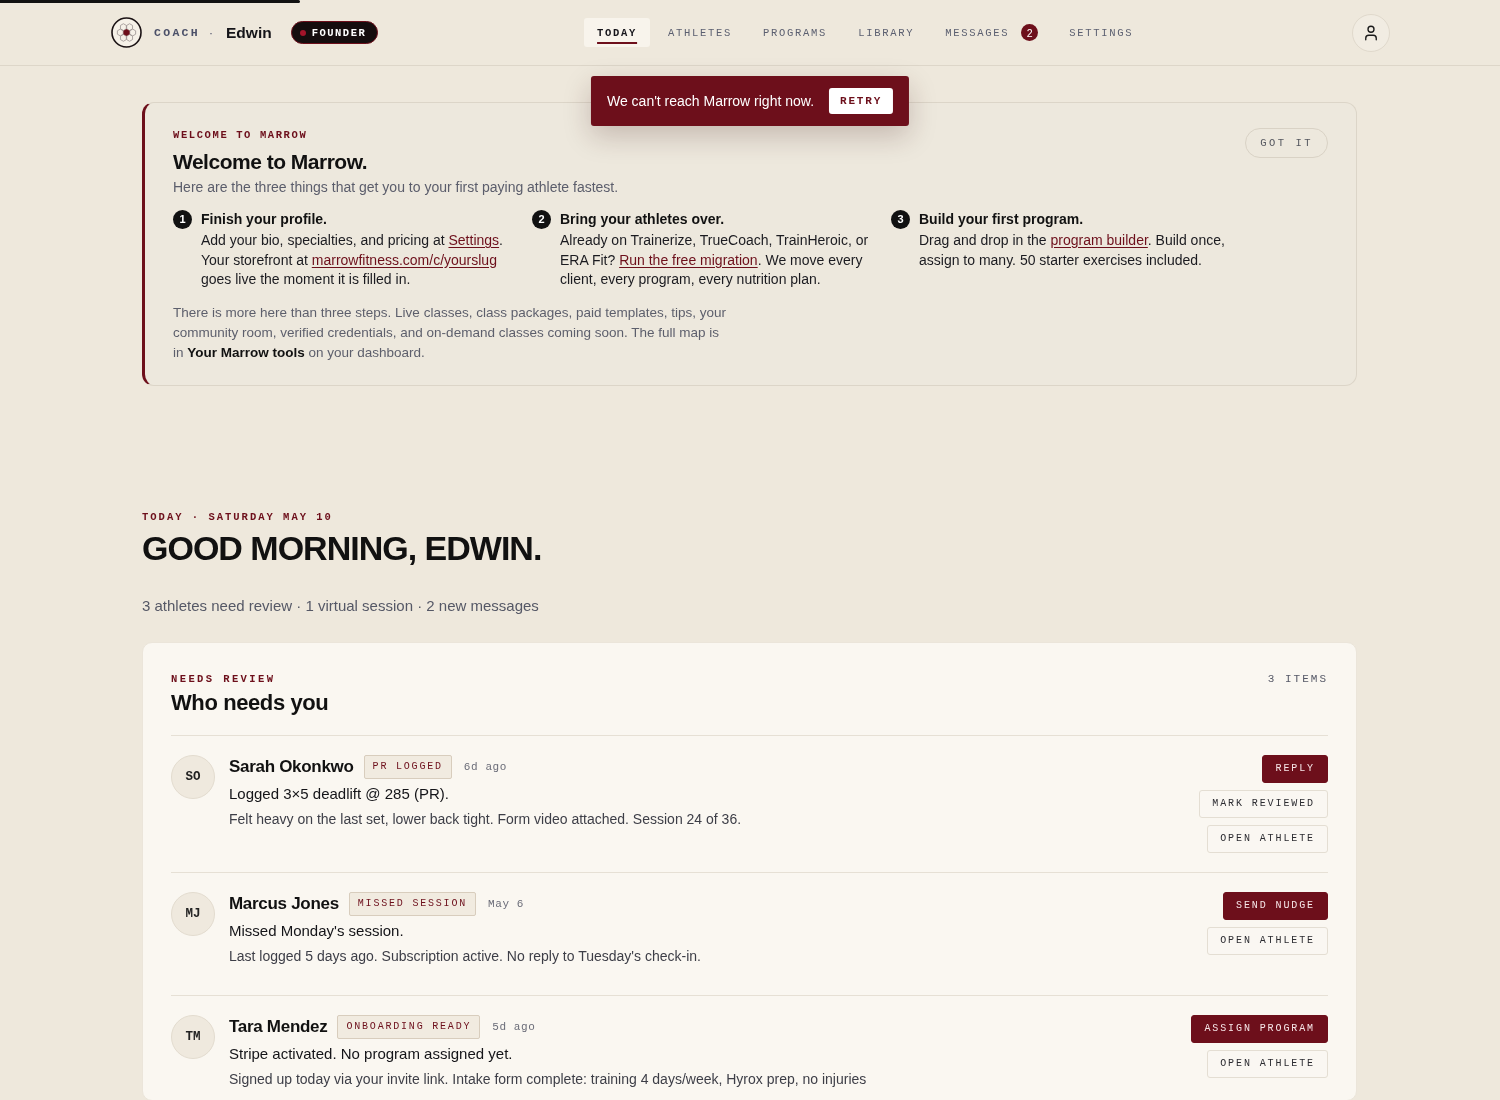 The height and width of the screenshot is (1100, 1500). I want to click on date-eyebrow: TODAY · SATURDAY MAY 10, so click(238, 516).